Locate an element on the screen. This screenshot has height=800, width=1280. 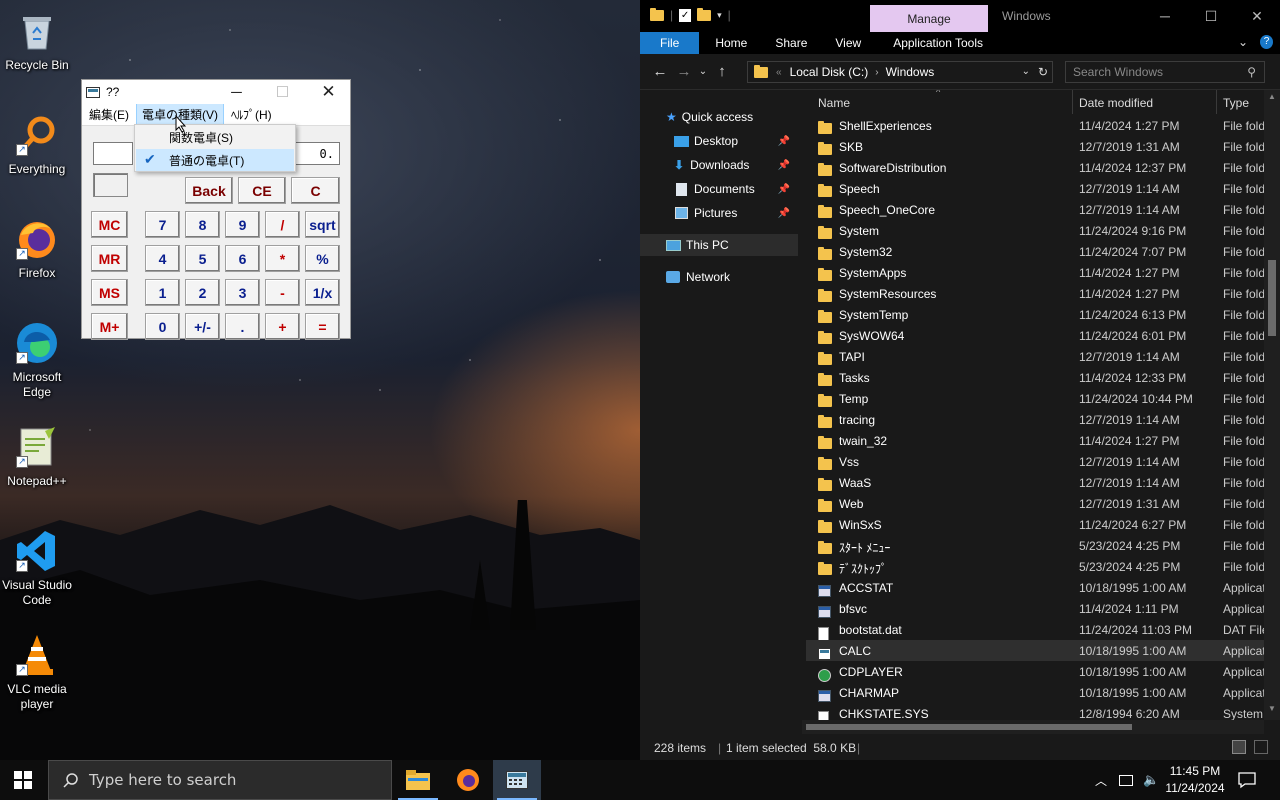
breadcrumb-local-disk: Local Disk (C:) is located at coordinates (829, 72).